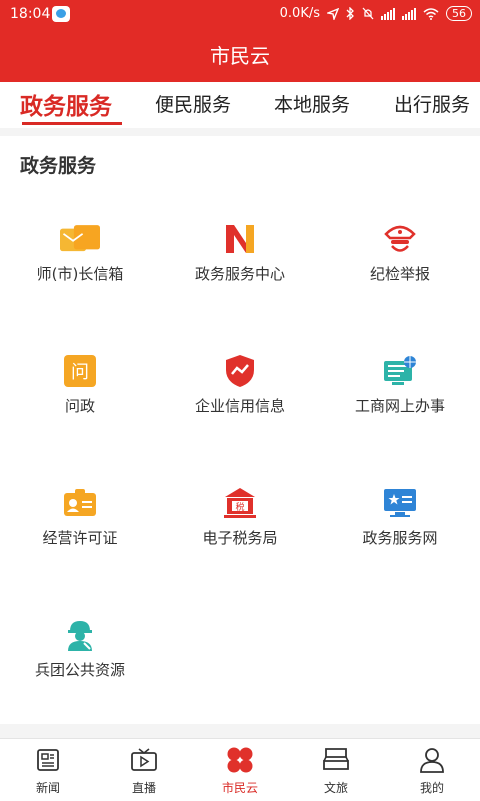 The height and width of the screenshot is (801, 480). What do you see at coordinates (80, 503) in the screenshot?
I see `license-card-icon` at bounding box center [80, 503].